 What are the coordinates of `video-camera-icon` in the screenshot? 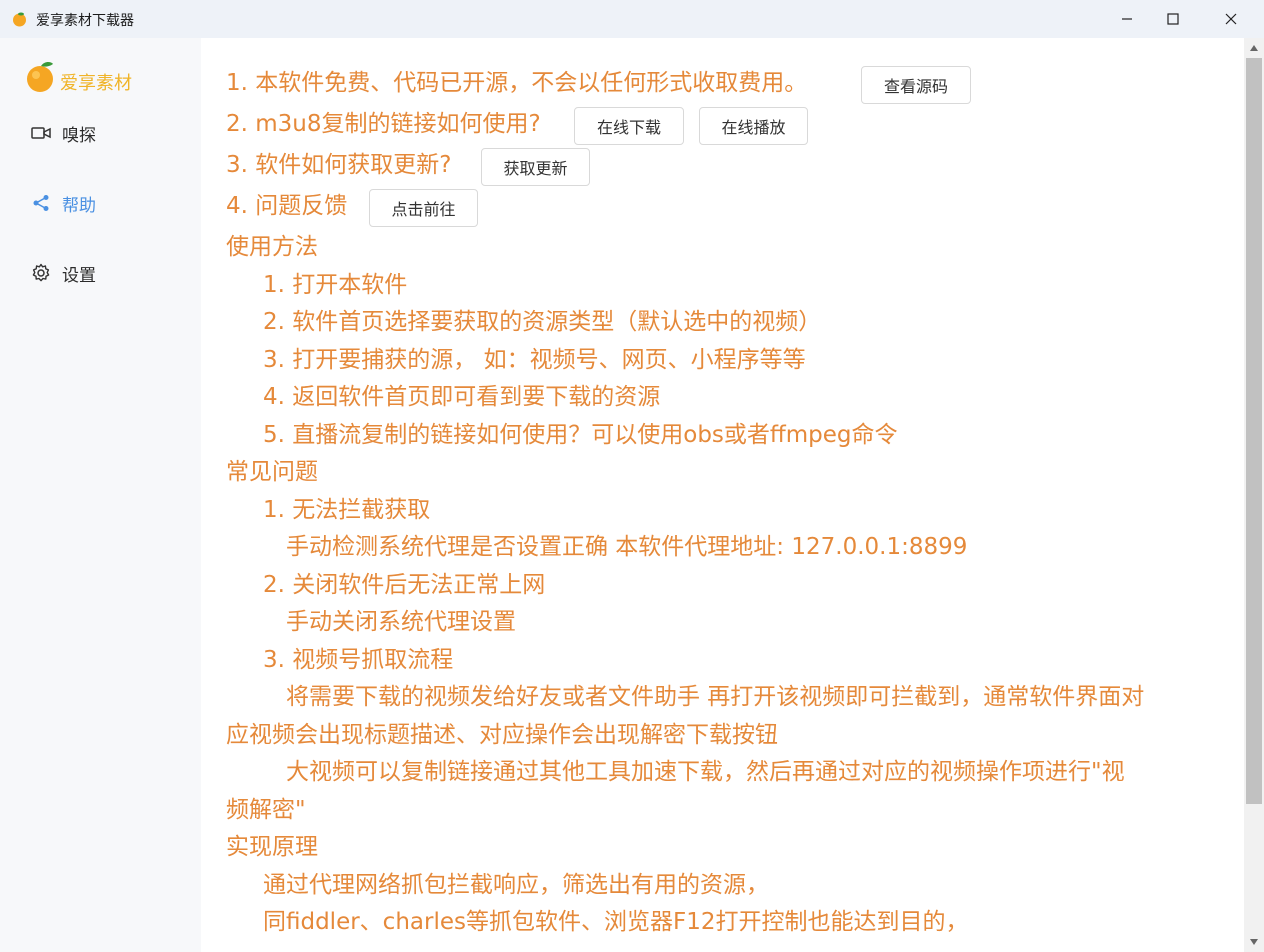 It's located at (41, 133).